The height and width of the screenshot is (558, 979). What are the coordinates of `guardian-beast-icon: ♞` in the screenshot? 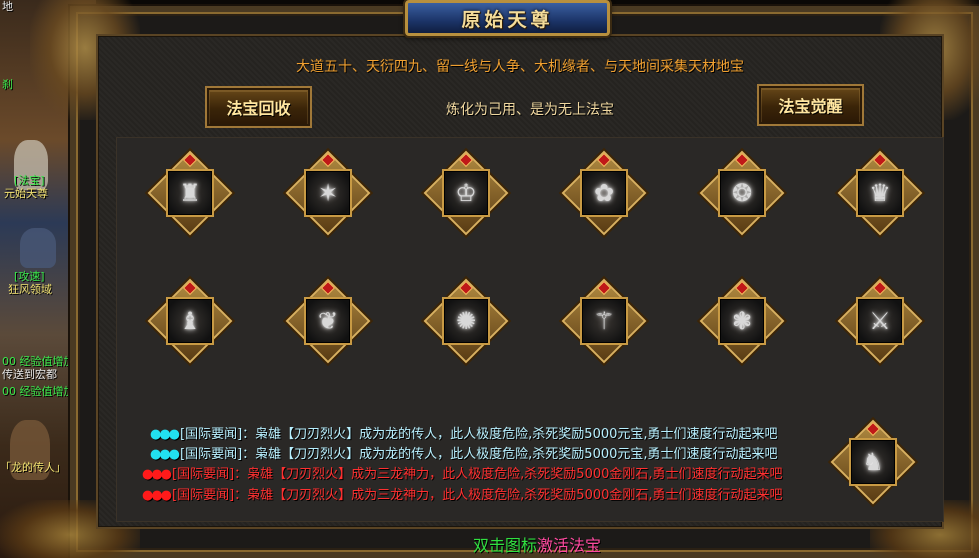 It's located at (873, 462).